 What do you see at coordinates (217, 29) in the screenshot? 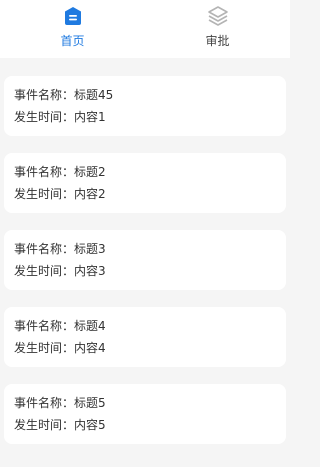
I see `tab-approval: 审批` at bounding box center [217, 29].